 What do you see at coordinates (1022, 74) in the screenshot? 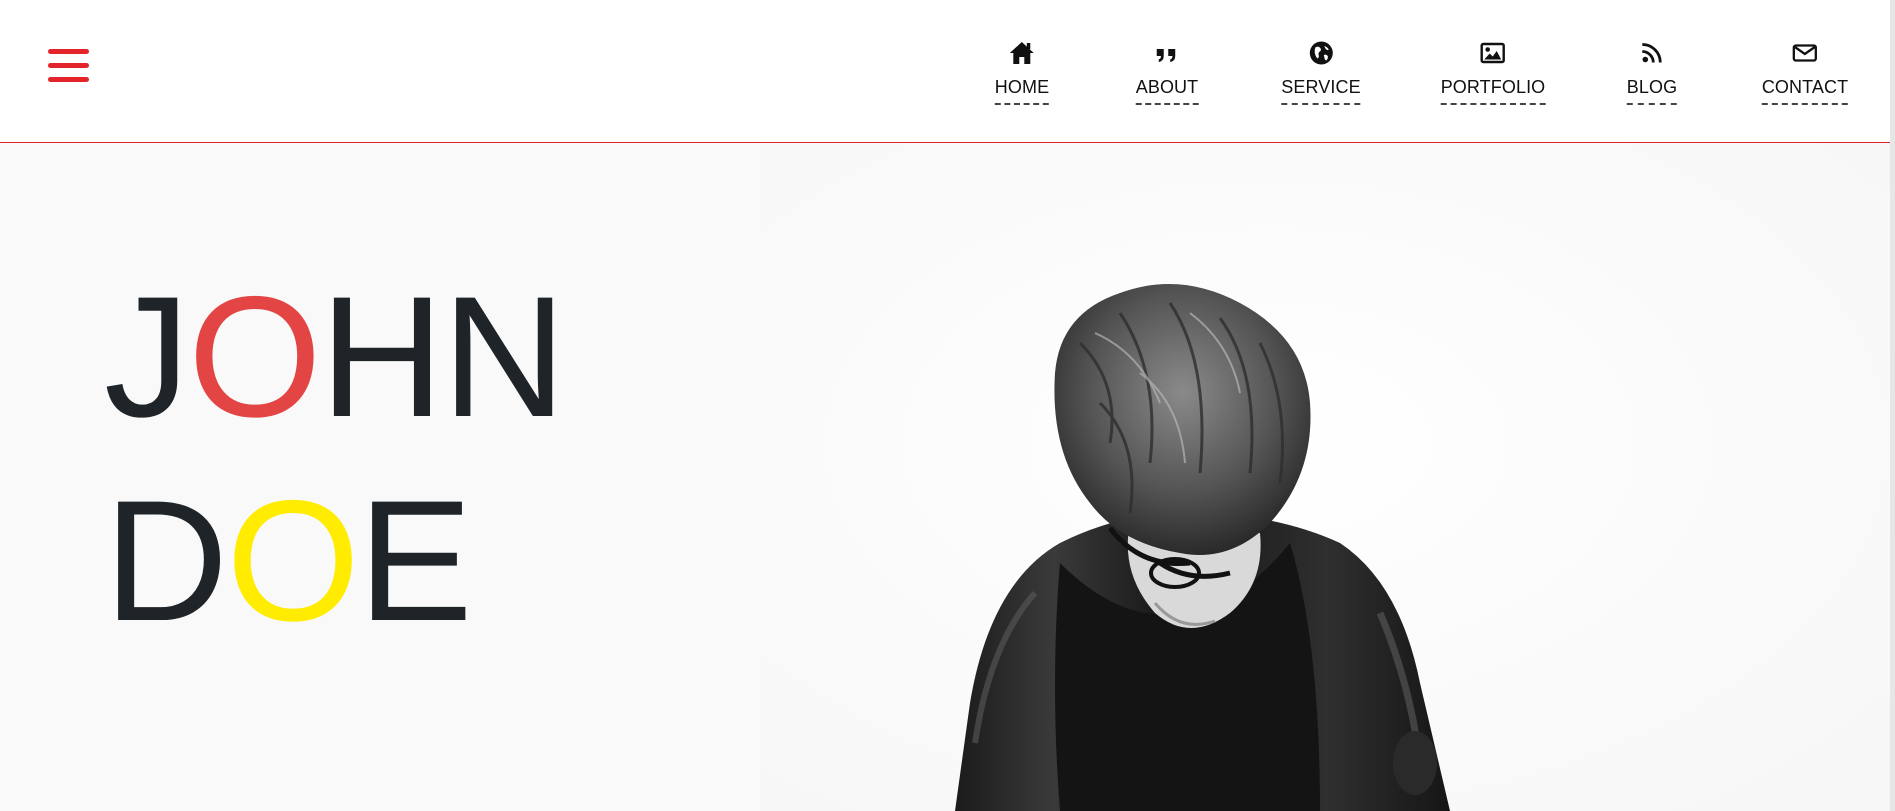
I see `nav-item-home: HOME` at bounding box center [1022, 74].